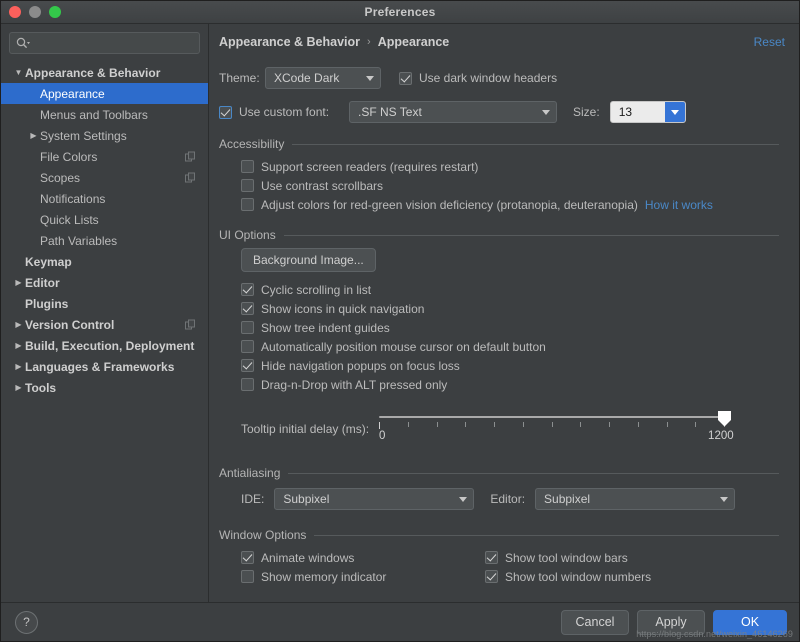 Image resolution: width=800 pixels, height=642 pixels. I want to click on show-tool-window-bars-checkbox: Show tool window bars, so click(568, 557).